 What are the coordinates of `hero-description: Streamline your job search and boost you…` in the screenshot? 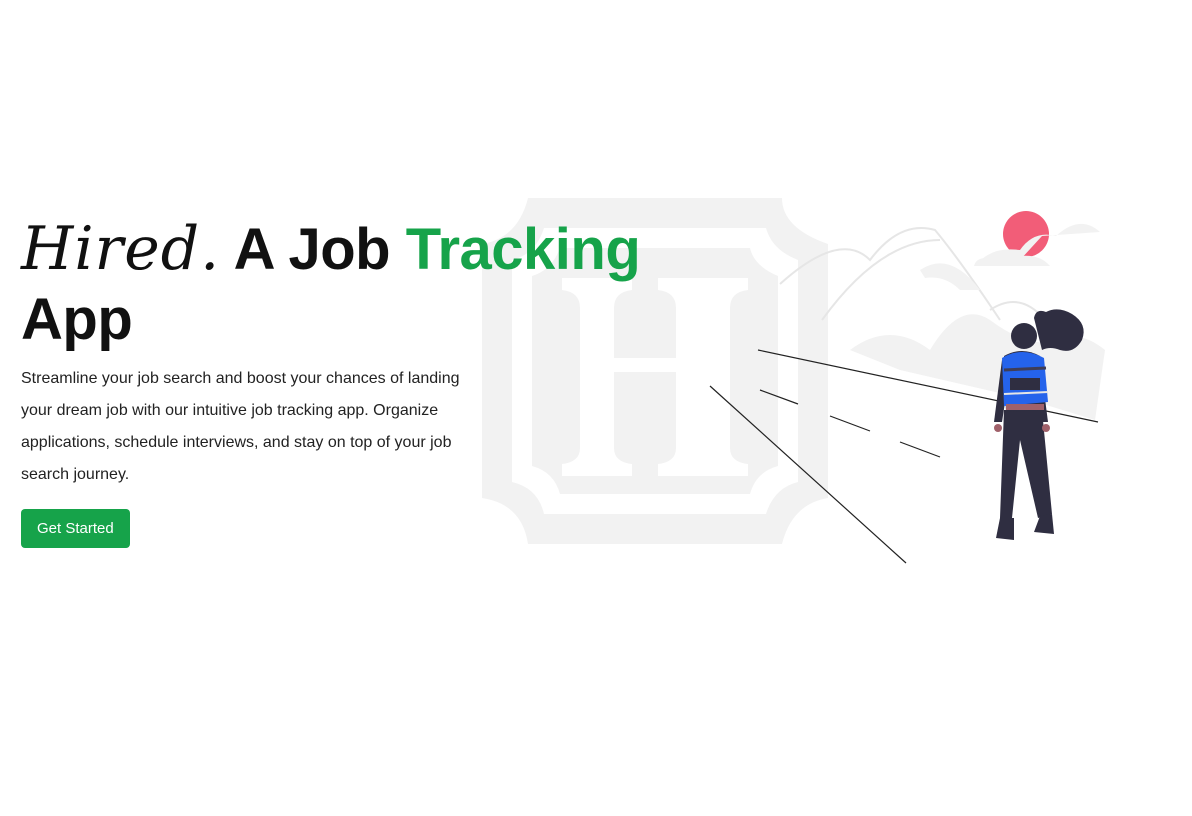 It's located at (240, 426).